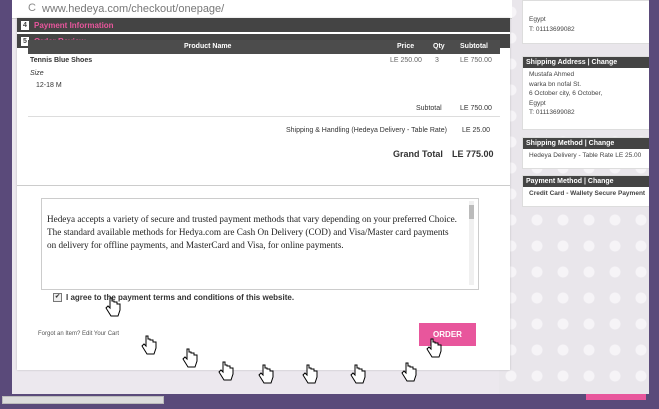  Describe the element at coordinates (37, 73) in the screenshot. I see `option-label: Size` at that location.